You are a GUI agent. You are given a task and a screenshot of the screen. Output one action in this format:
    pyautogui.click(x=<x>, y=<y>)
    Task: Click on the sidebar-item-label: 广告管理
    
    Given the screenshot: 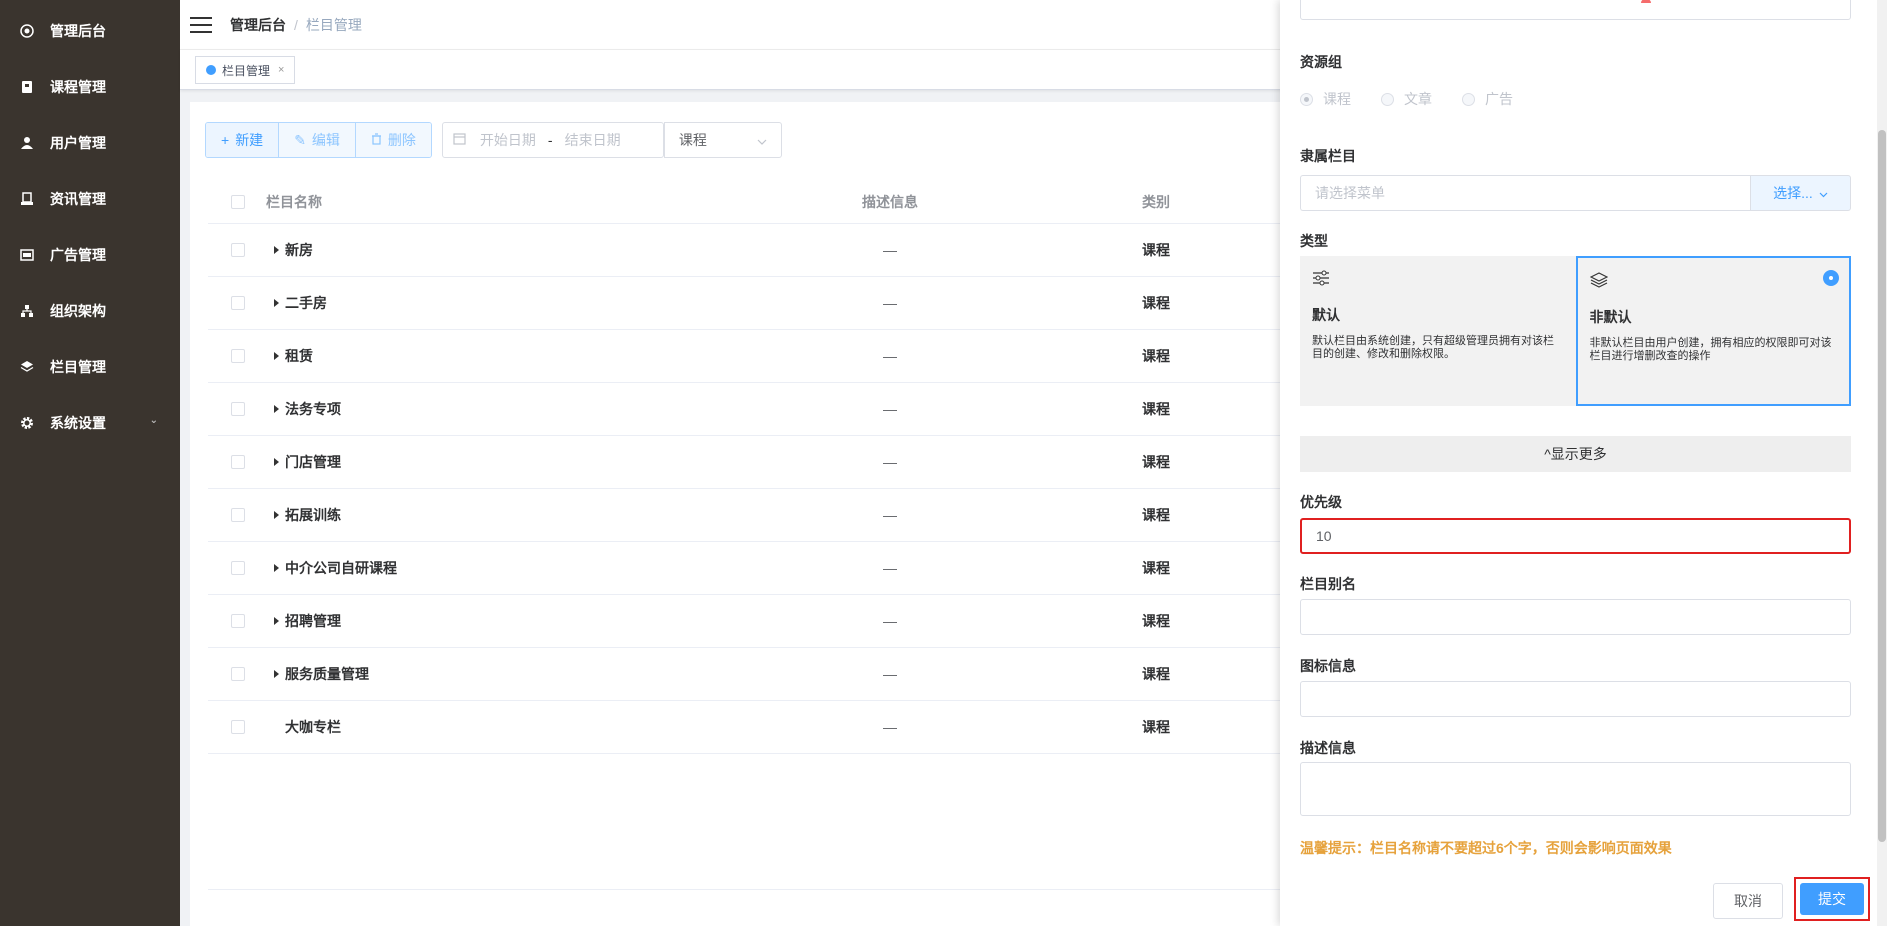 What is the action you would take?
    pyautogui.click(x=78, y=255)
    